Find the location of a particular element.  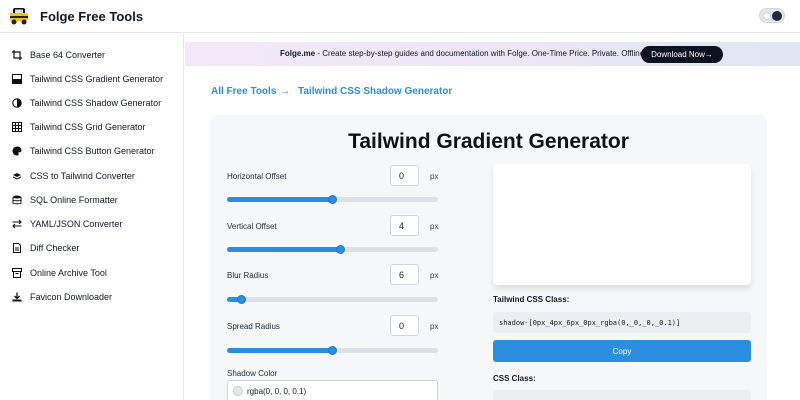

vertical-offset-label: Vertical Offset is located at coordinates (252, 226).